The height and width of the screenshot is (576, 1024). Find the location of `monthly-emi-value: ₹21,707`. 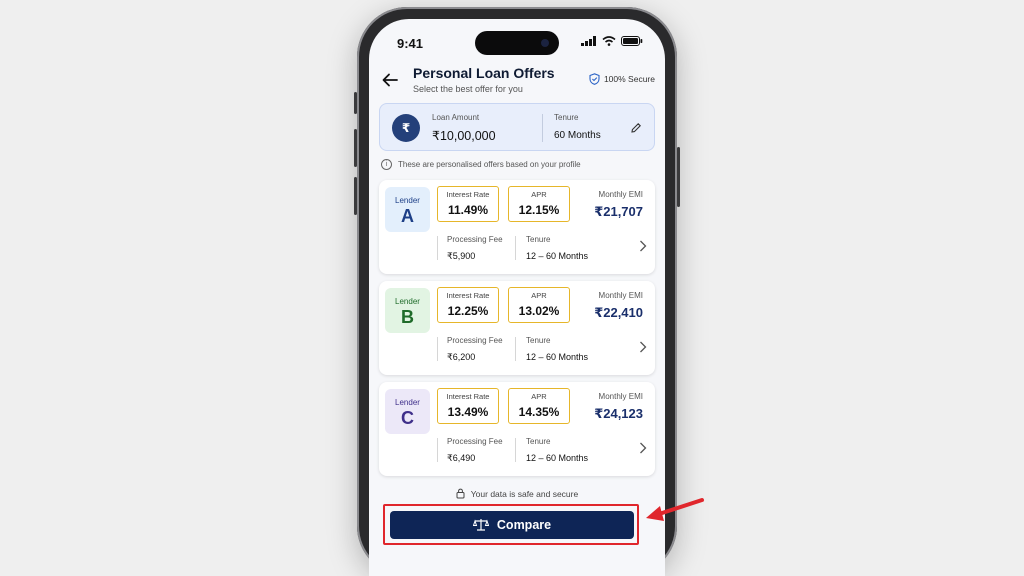

monthly-emi-value: ₹21,707 is located at coordinates (618, 211).